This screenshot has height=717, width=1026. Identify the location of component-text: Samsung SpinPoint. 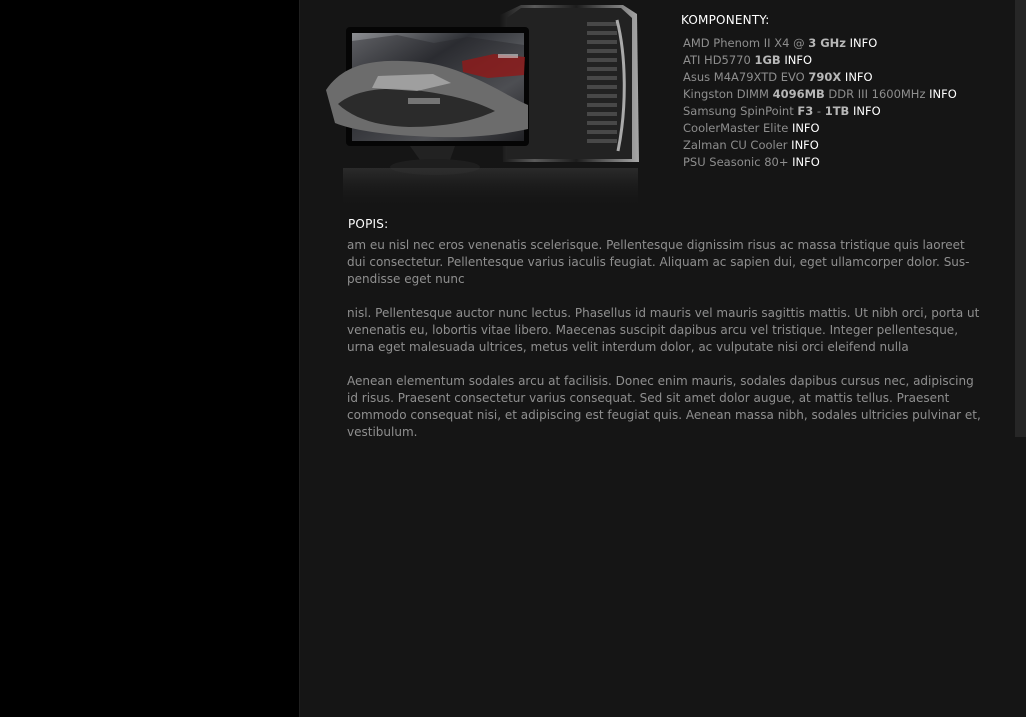
(740, 111).